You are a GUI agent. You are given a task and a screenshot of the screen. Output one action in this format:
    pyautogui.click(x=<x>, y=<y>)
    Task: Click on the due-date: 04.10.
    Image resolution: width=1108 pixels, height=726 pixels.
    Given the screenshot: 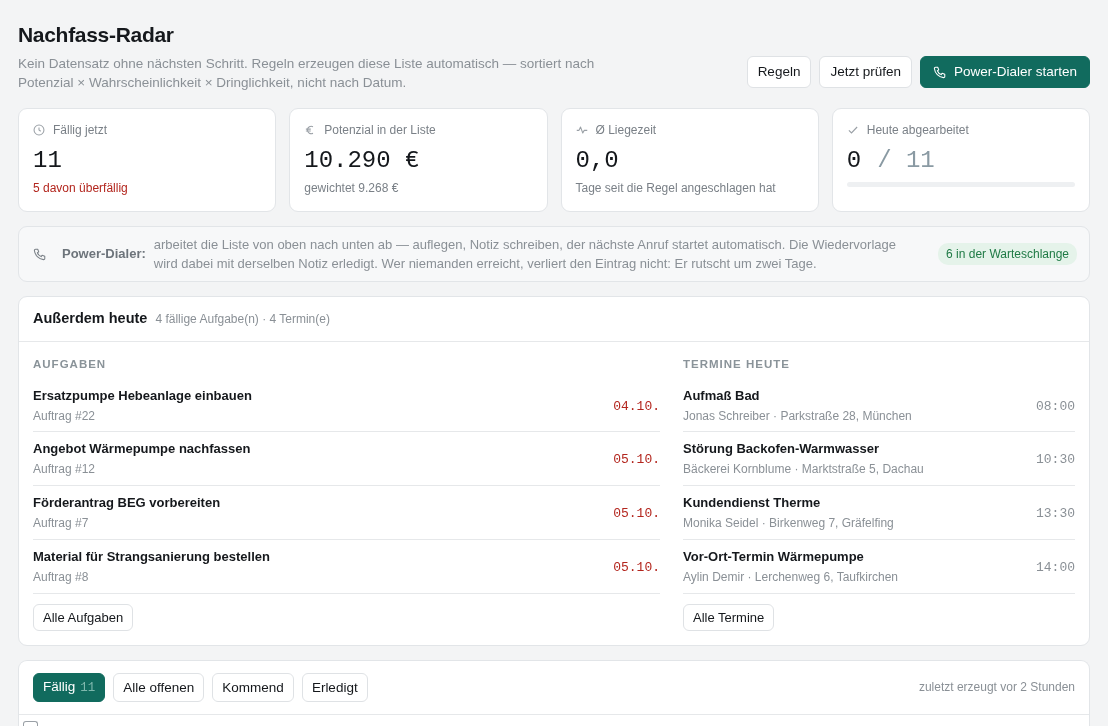 What is the action you would take?
    pyautogui.click(x=636, y=406)
    